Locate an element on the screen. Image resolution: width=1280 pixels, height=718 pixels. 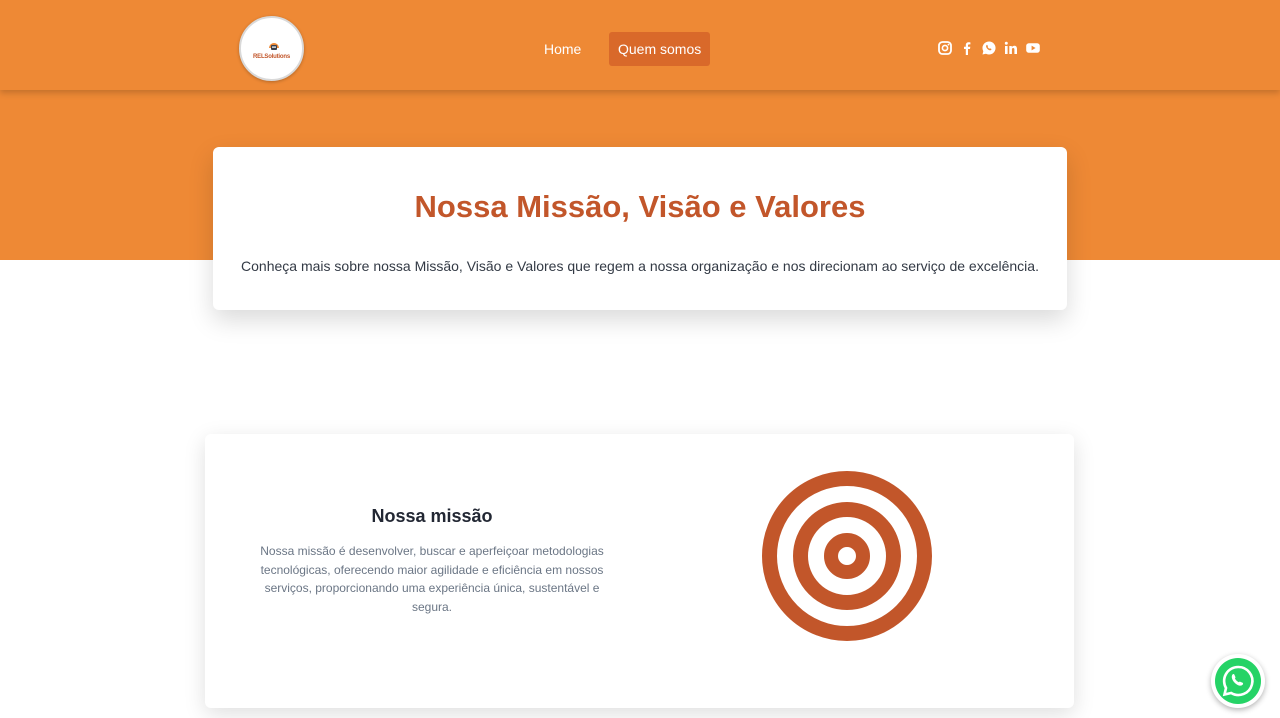
facebook-icon is located at coordinates (967, 48).